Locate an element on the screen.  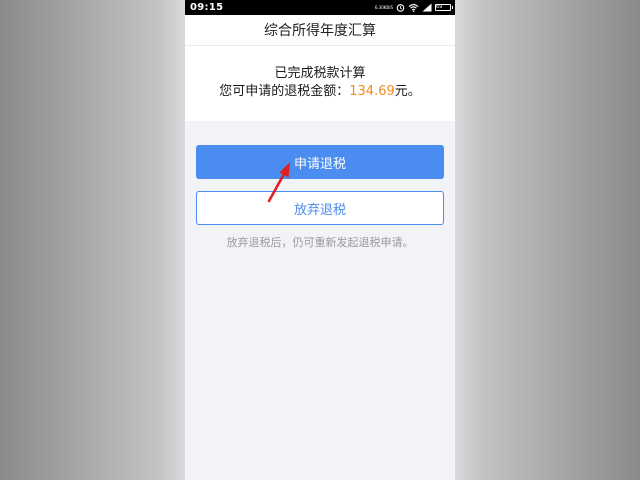
network-speed: 6.30 KB/S is located at coordinates (383, 7).